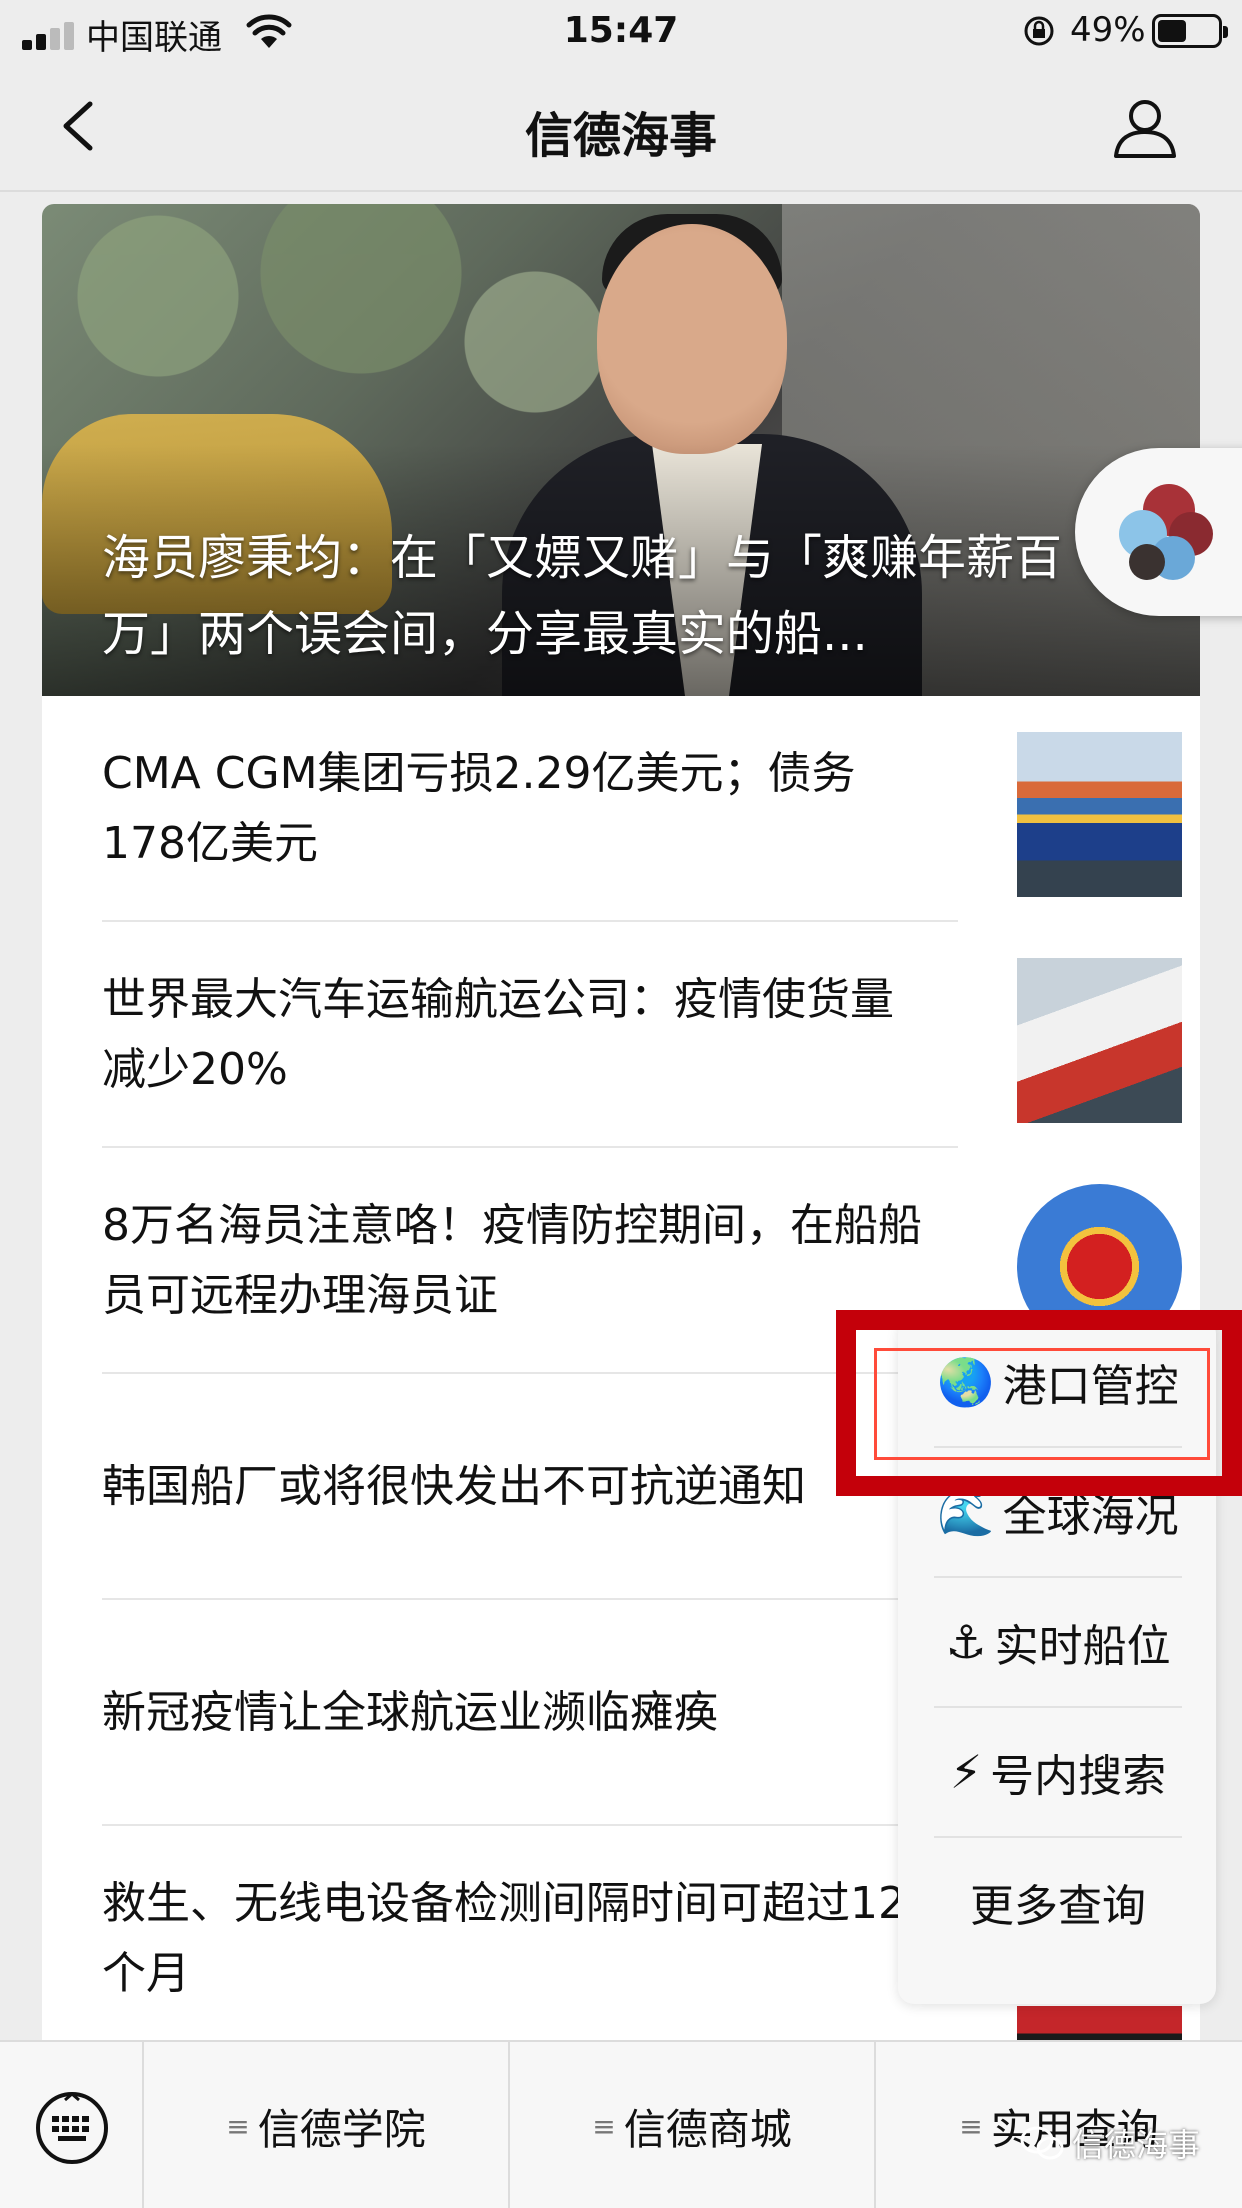 The height and width of the screenshot is (2208, 1242). I want to click on article-item: CMA CGM集团亏损2.29亿美元；债务178亿美元, so click(651, 809).